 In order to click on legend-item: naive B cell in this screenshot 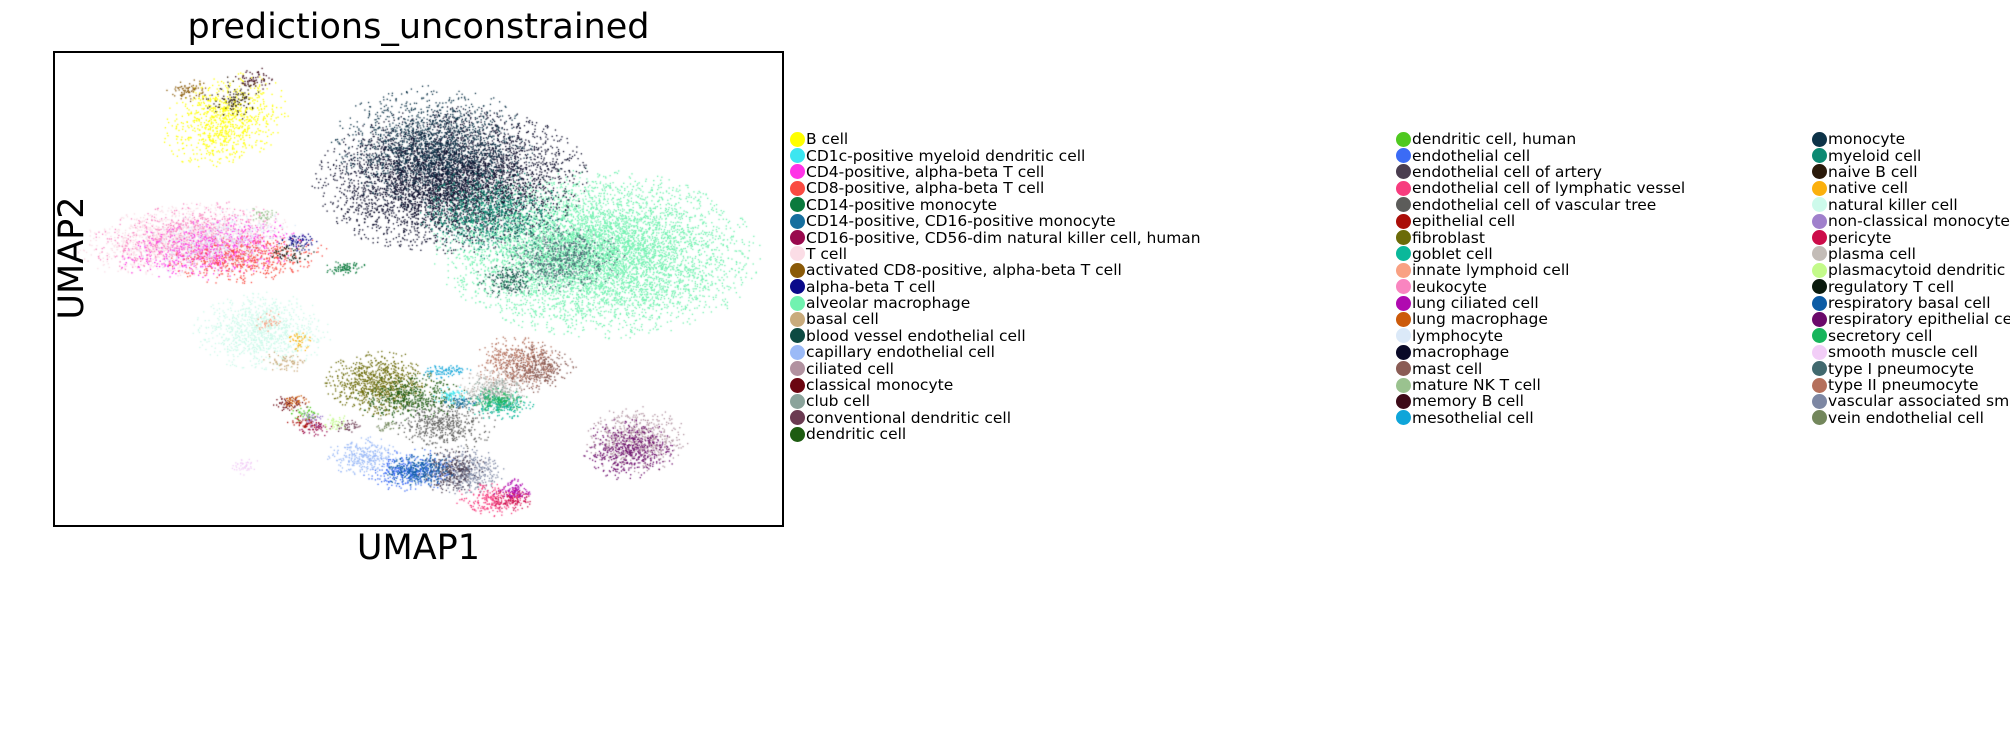, I will do `click(1911, 172)`.